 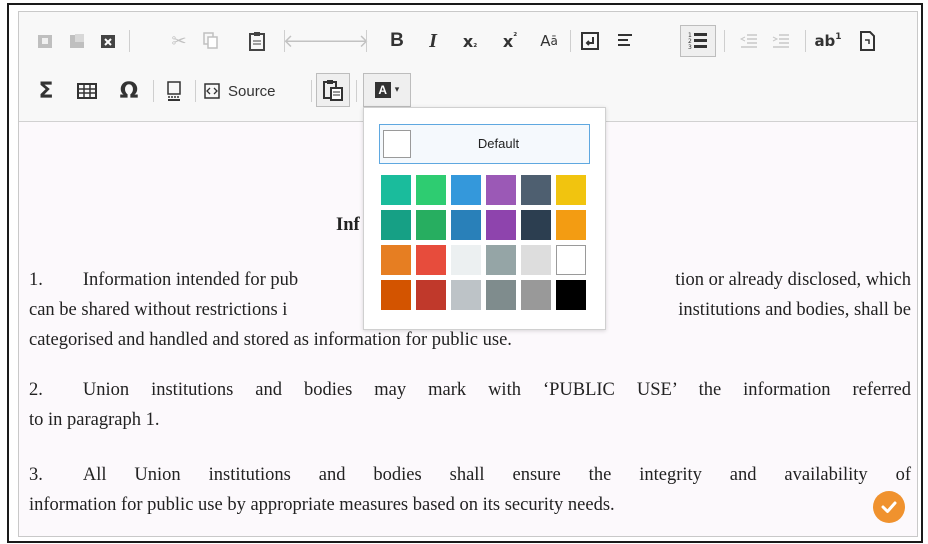 I want to click on increase-indent-icon, so click(x=781, y=41).